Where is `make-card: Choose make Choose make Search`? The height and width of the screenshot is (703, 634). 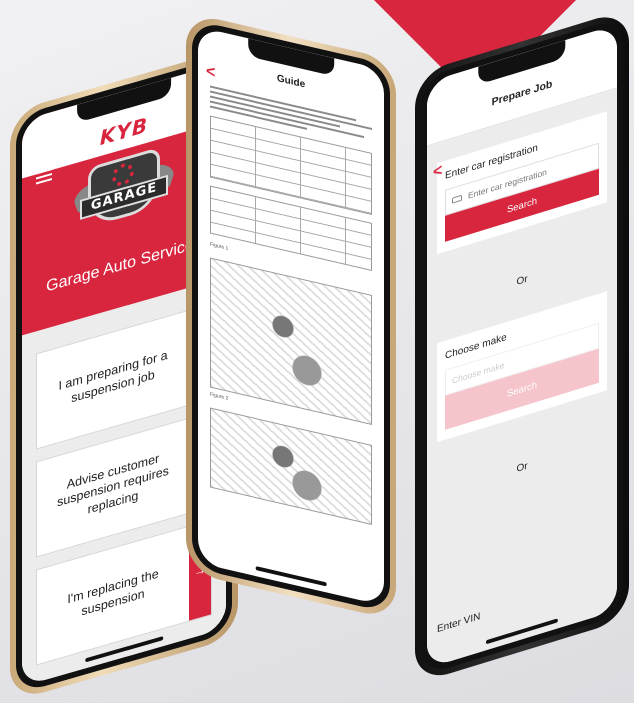
make-card: Choose make Choose make Search is located at coordinates (522, 367).